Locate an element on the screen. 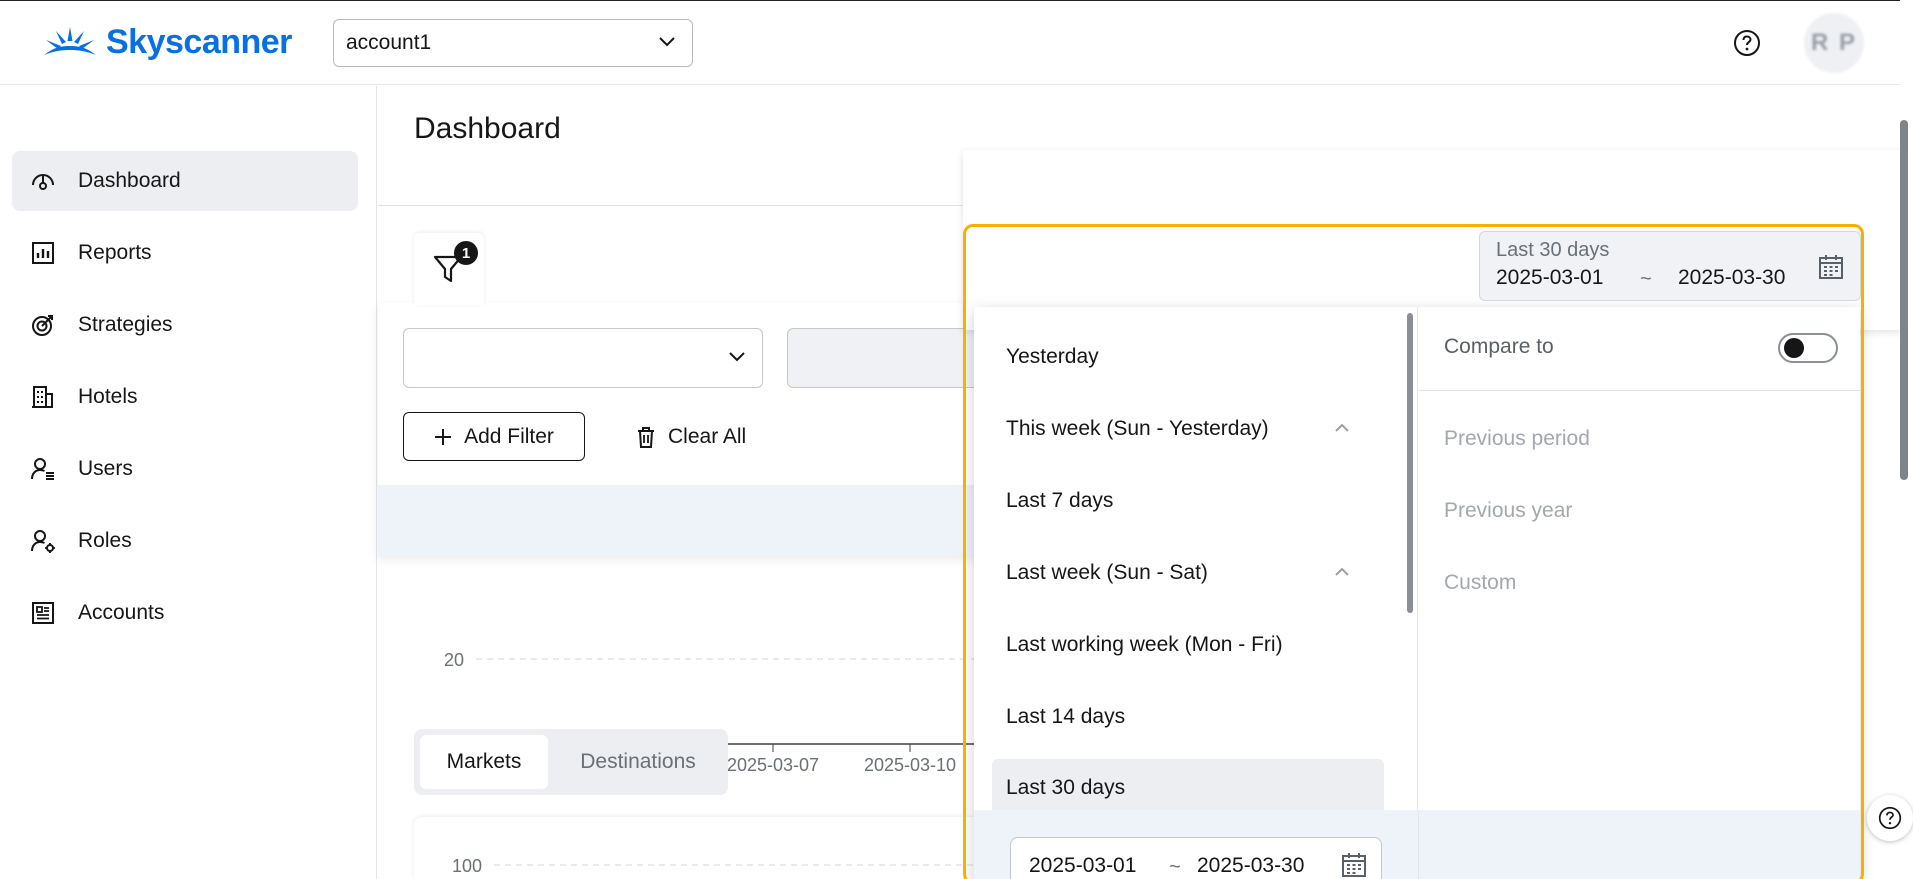 The image size is (1913, 879). clear-all-label: Clear All is located at coordinates (707, 436).